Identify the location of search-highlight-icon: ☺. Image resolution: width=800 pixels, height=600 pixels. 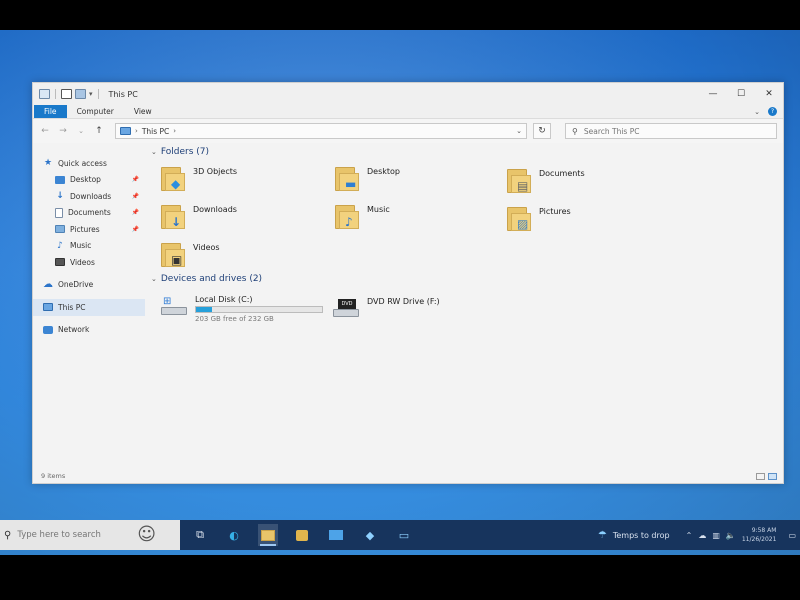
(146, 534).